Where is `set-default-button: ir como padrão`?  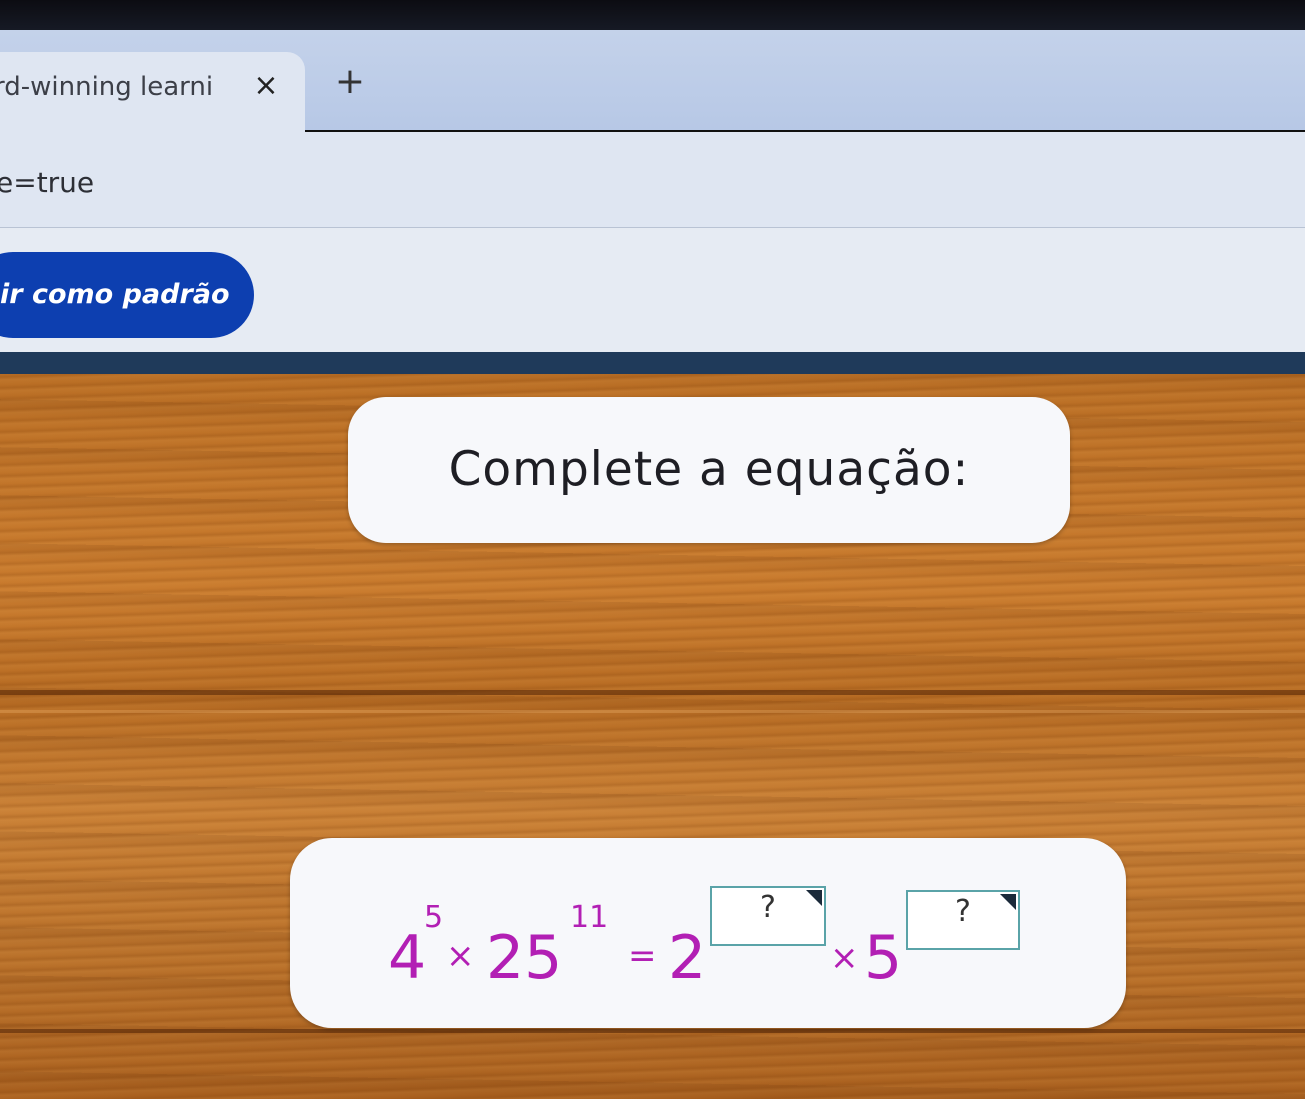
set-default-button: ir como padrão is located at coordinates (127, 295).